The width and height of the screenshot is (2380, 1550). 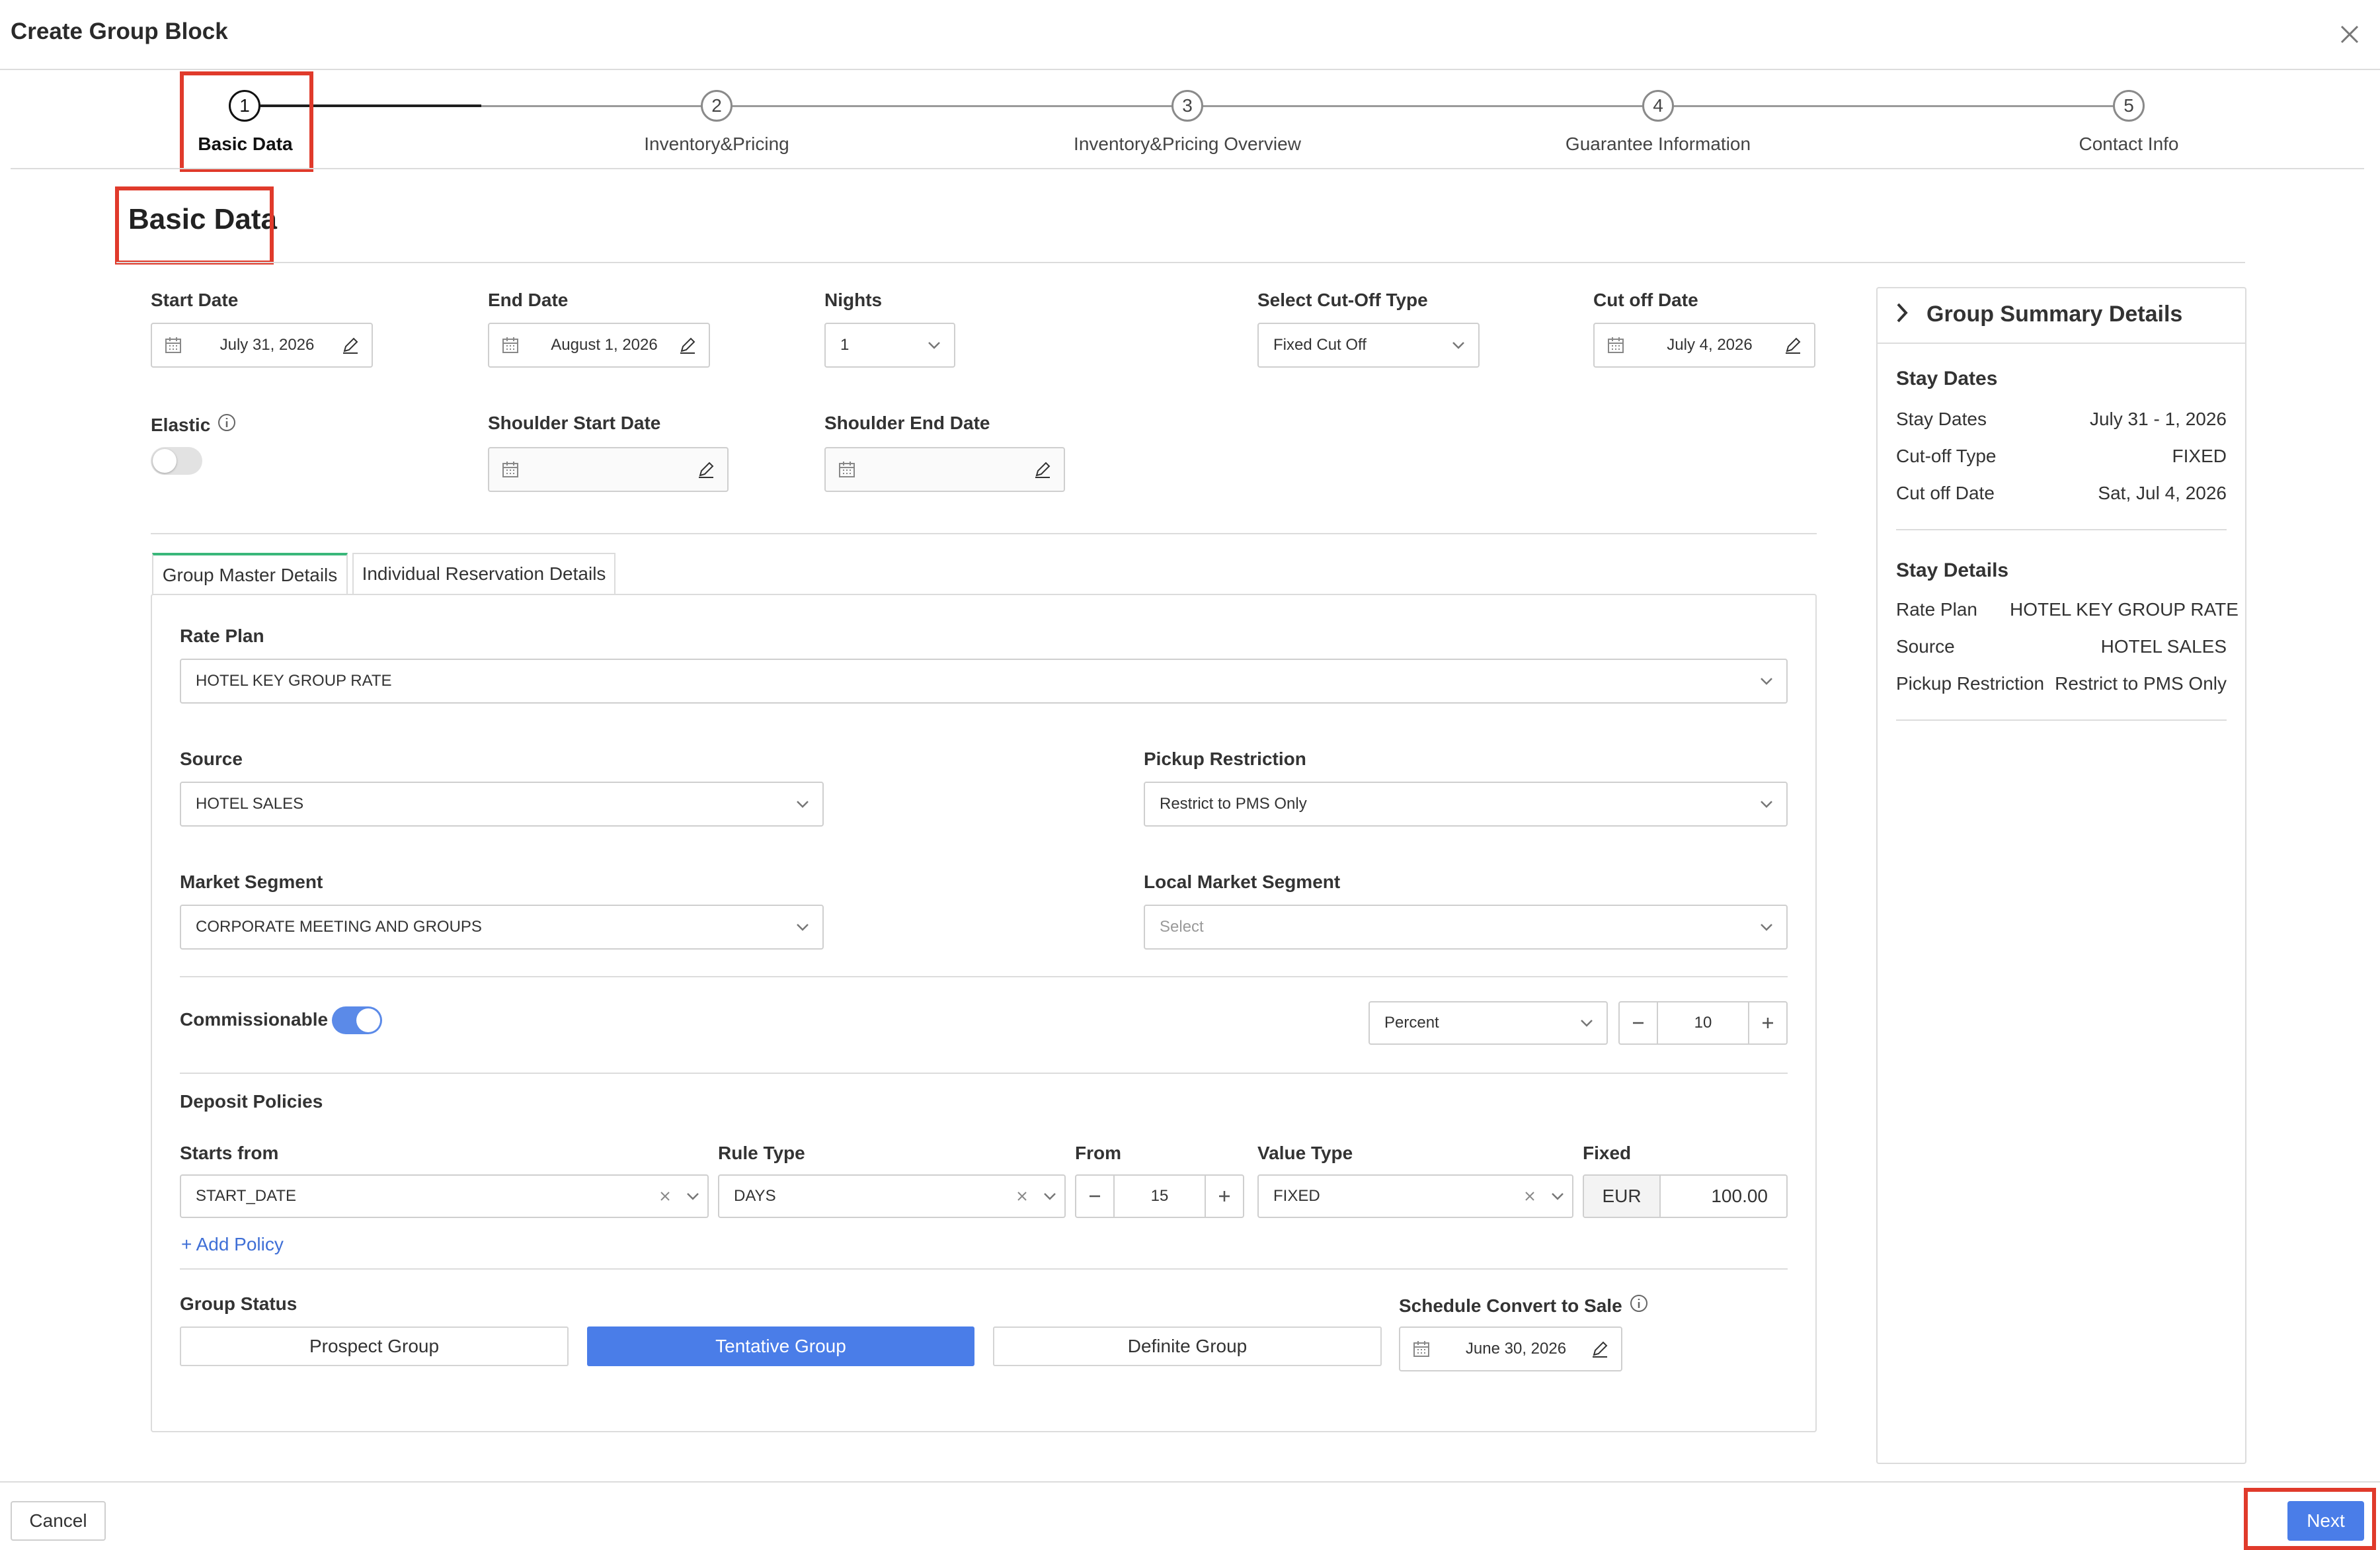 What do you see at coordinates (229, 1153) in the screenshot?
I see `starts-from-label: Starts from` at bounding box center [229, 1153].